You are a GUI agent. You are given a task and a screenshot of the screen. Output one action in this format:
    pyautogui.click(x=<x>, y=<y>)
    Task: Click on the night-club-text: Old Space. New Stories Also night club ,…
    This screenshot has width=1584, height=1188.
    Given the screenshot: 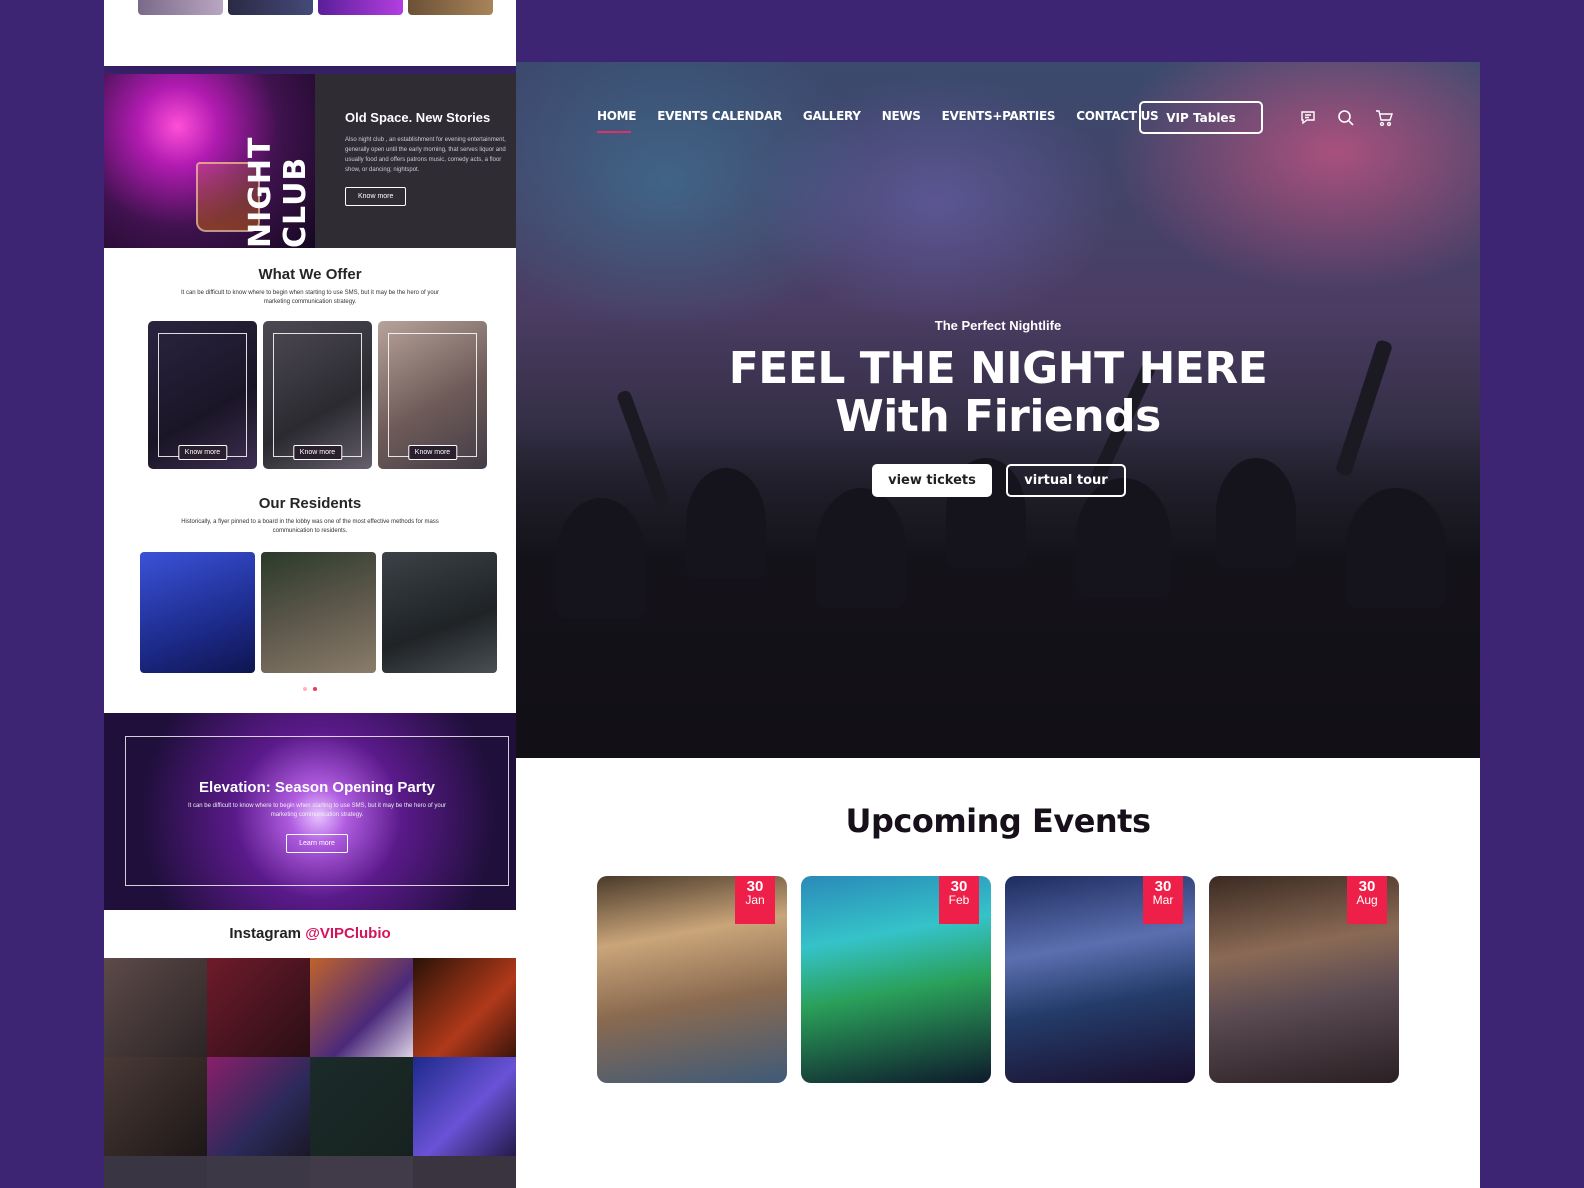 What is the action you would take?
    pyautogui.click(x=415, y=161)
    